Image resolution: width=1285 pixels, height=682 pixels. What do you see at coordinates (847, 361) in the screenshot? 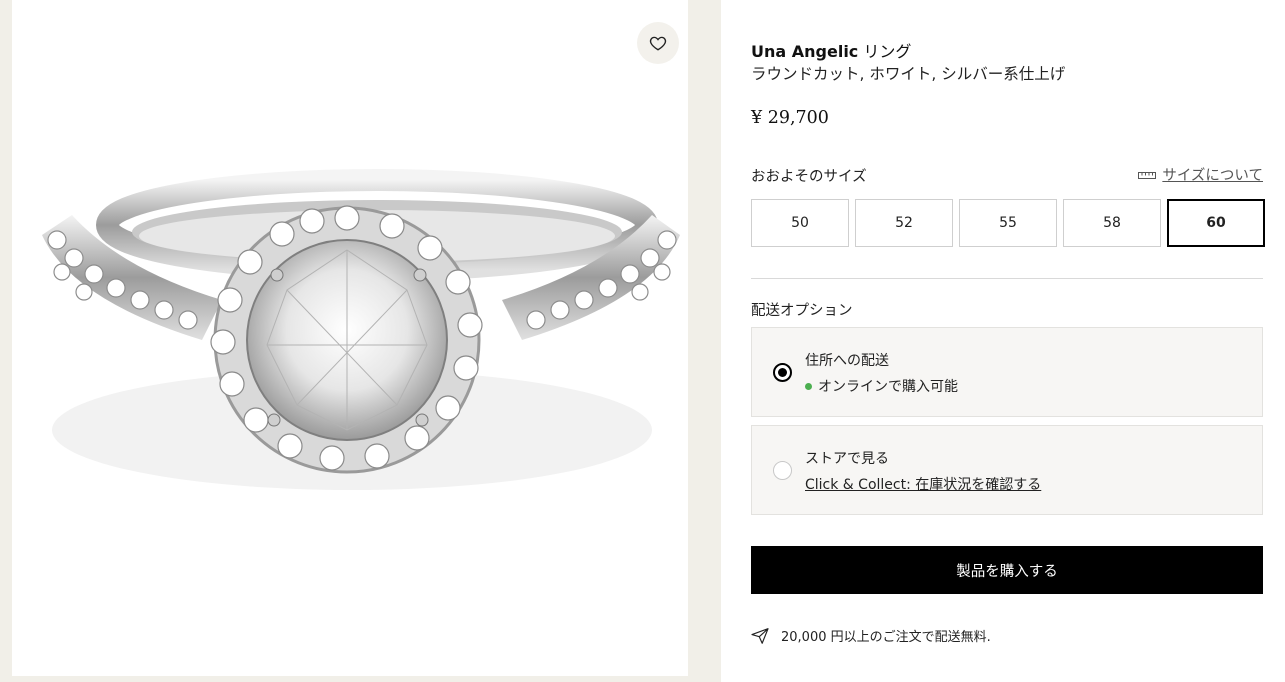
I see `home-delivery-title: 住所への配送` at bounding box center [847, 361].